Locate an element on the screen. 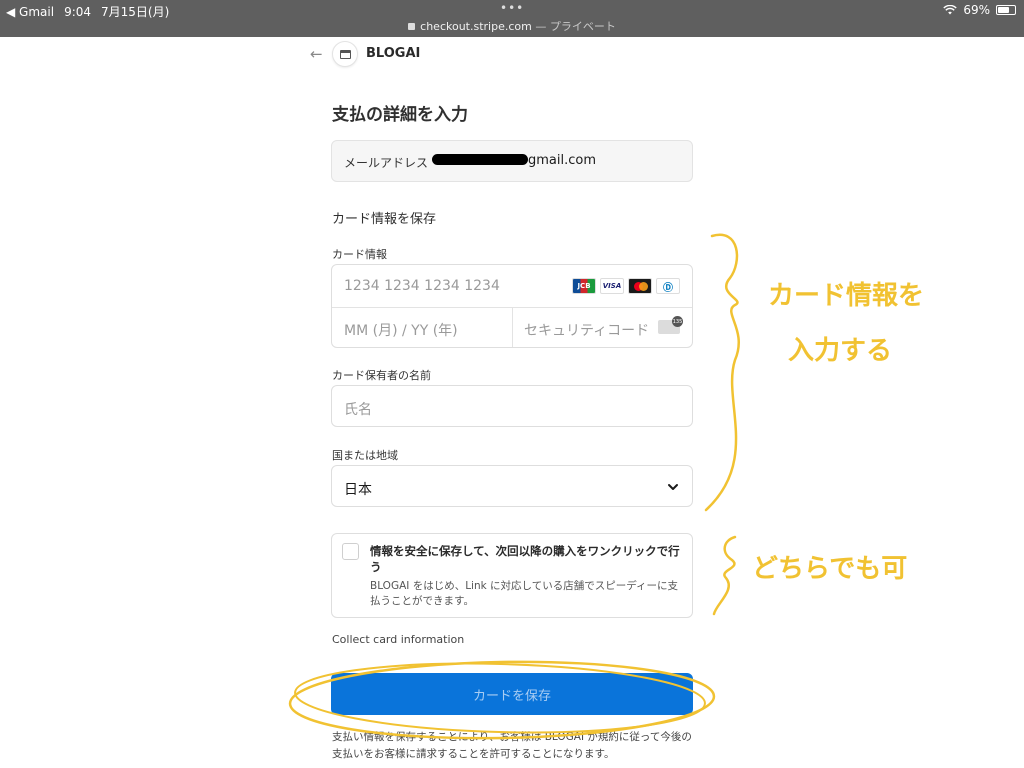  url-bar: checkout.stripe.com — プライベート is located at coordinates (512, 26).